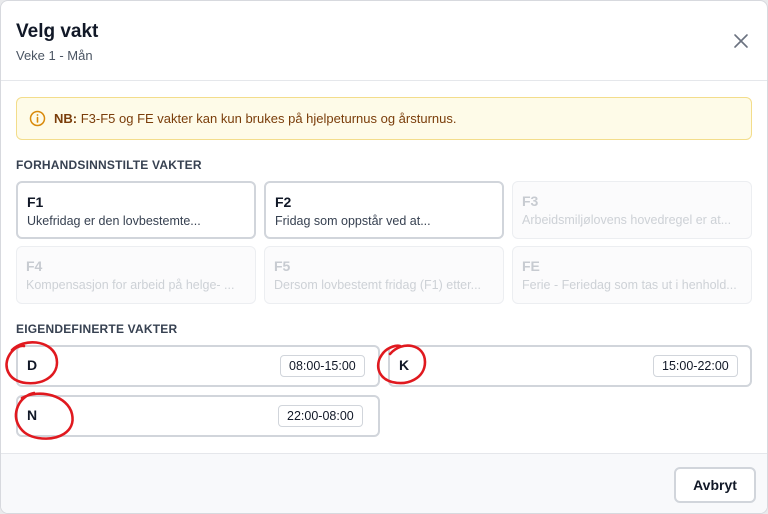 The height and width of the screenshot is (514, 768). What do you see at coordinates (32, 365) in the screenshot?
I see `shift-code: D` at bounding box center [32, 365].